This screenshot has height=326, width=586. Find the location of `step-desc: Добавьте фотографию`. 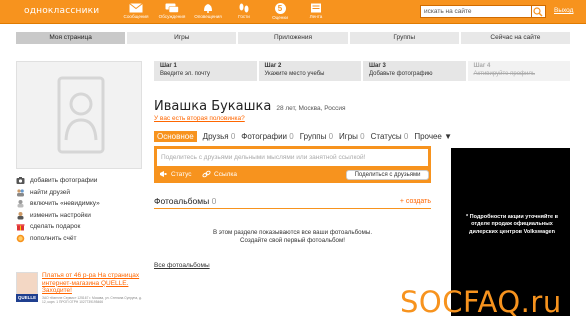

step-desc: Добавьте фотографию is located at coordinates (401, 73).